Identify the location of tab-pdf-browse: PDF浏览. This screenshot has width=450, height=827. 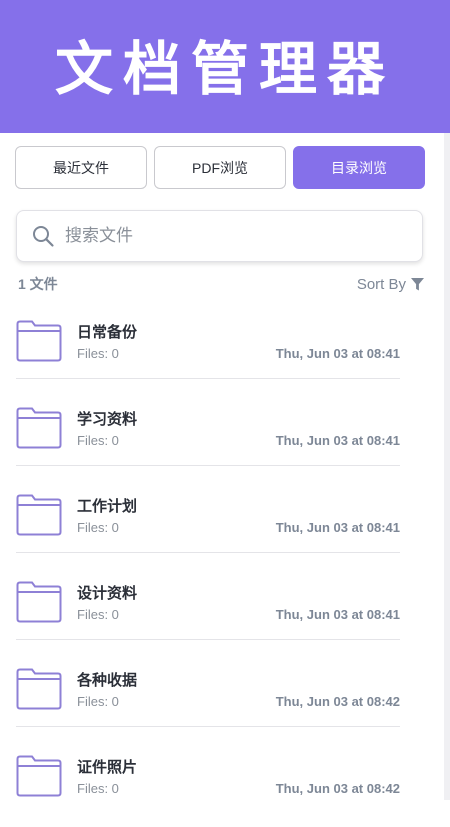
(220, 167).